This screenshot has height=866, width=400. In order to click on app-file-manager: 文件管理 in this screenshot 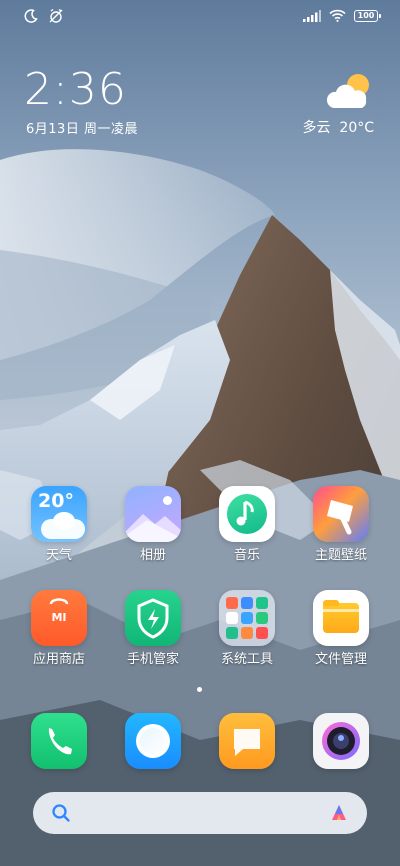, I will do `click(341, 629)`.